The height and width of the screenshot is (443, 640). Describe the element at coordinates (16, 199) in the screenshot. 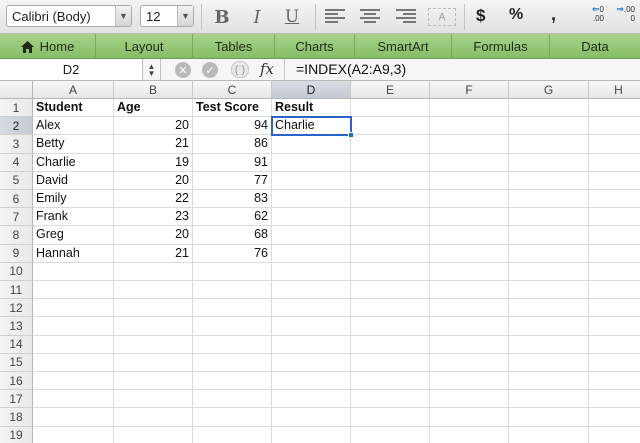

I see `row-header-6: 6` at that location.